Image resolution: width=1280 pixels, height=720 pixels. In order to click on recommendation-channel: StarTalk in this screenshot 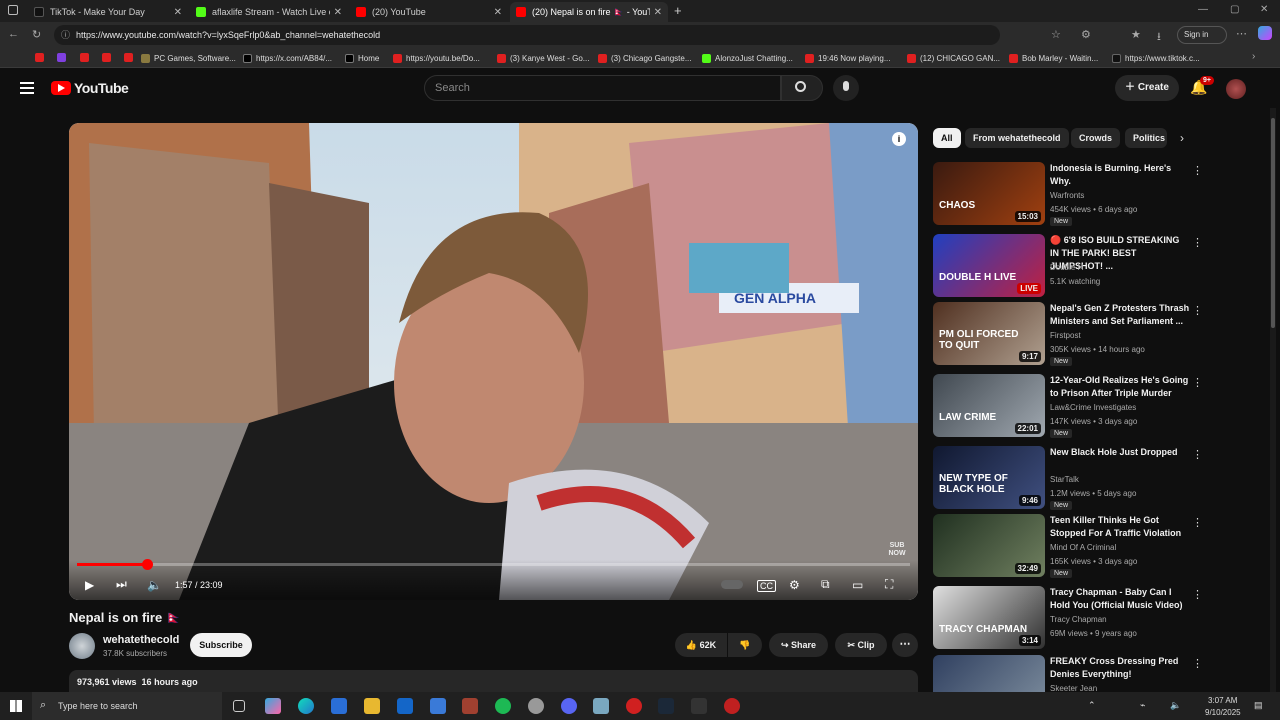, I will do `click(1064, 479)`.